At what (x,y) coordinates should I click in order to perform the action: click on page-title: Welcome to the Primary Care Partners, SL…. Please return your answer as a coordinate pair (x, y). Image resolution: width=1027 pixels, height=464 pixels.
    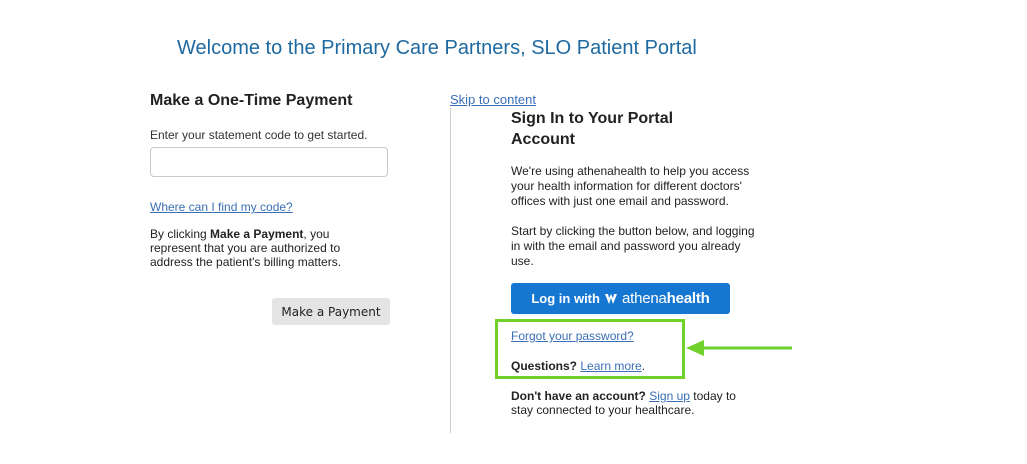
    Looking at the image, I should click on (437, 48).